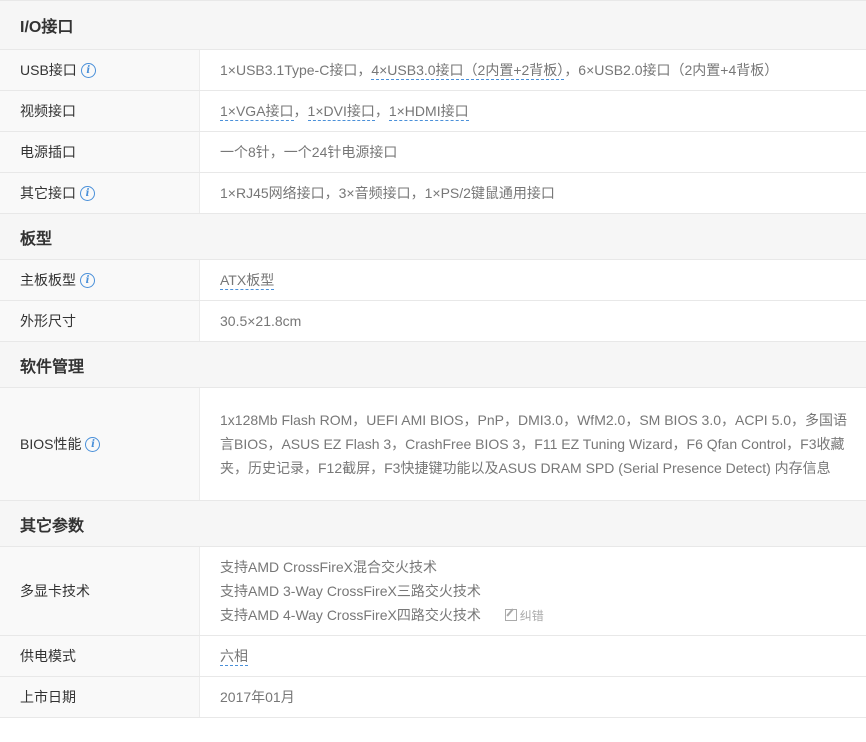 This screenshot has height=742, width=866. What do you see at coordinates (533, 697) in the screenshot?
I see `spec-value: 2017年01月` at bounding box center [533, 697].